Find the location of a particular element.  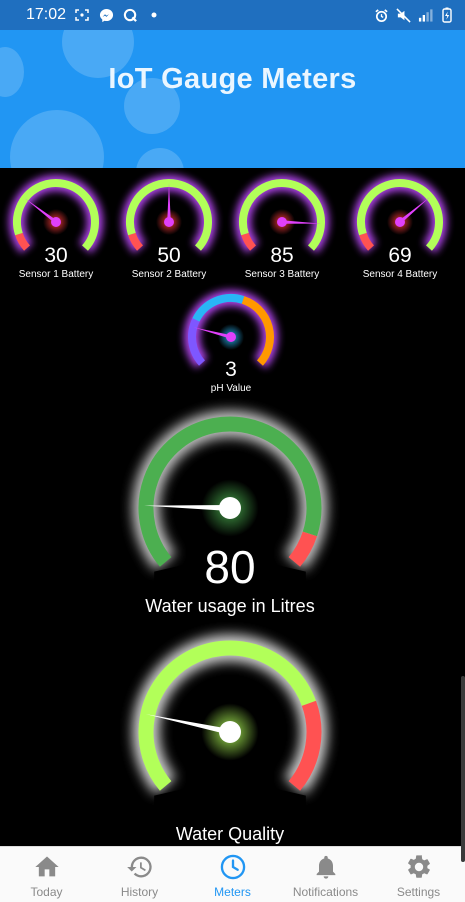

nav-settings: Settings is located at coordinates (418, 874).